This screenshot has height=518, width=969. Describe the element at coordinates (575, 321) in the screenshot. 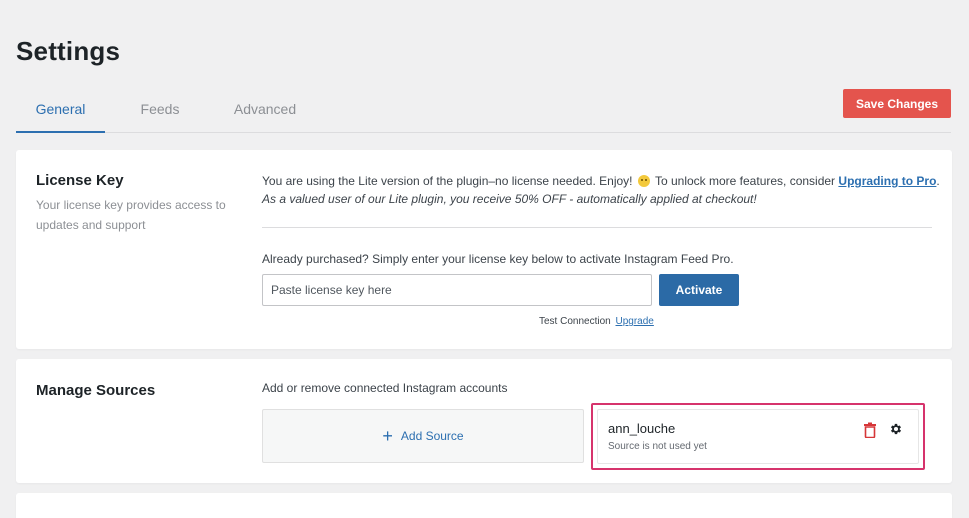

I see `test-connection-label: Test Connection` at that location.